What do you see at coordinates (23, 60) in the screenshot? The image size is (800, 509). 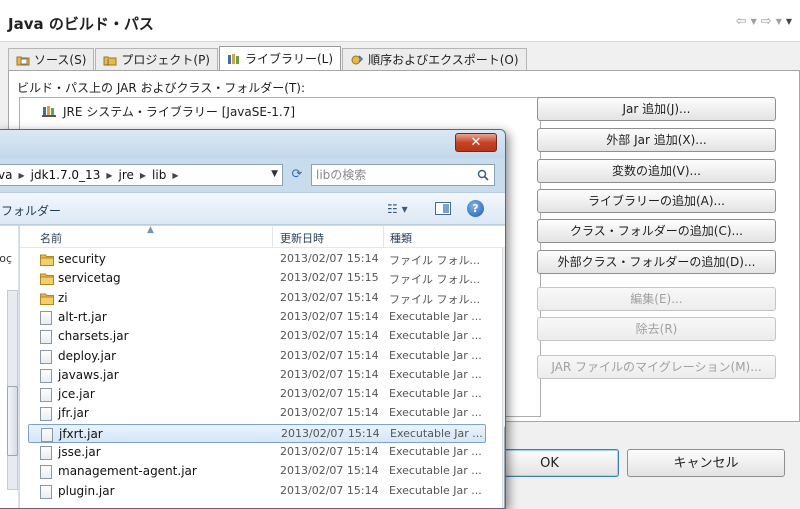 I see `source-folder-icon` at bounding box center [23, 60].